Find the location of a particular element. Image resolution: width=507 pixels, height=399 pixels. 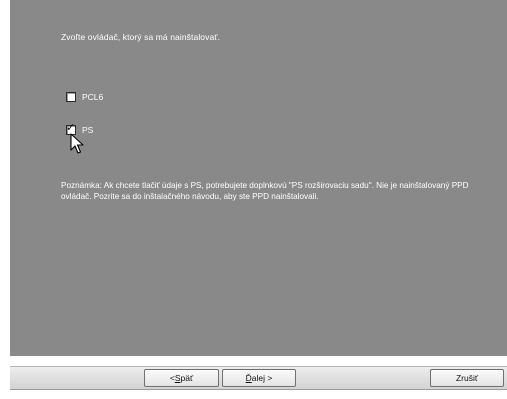

back-button-rest: päť is located at coordinates (187, 378).